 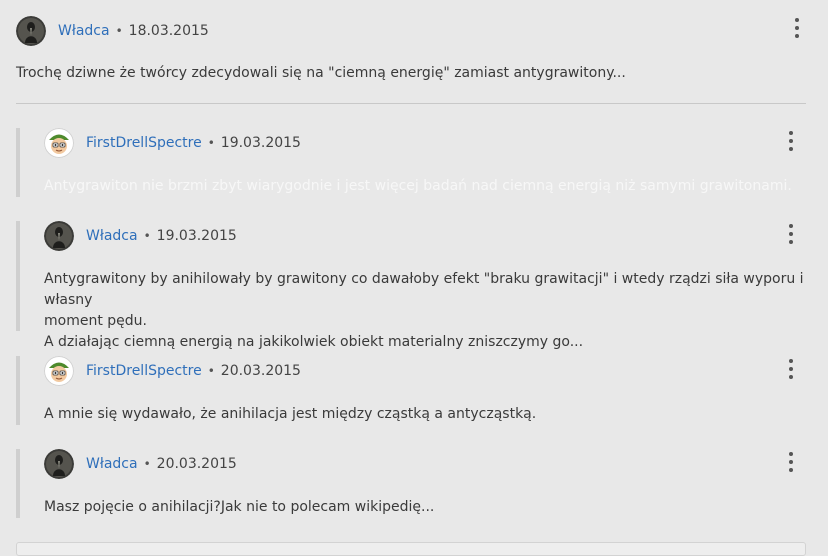 What do you see at coordinates (411, 103) in the screenshot?
I see `divider` at bounding box center [411, 103].